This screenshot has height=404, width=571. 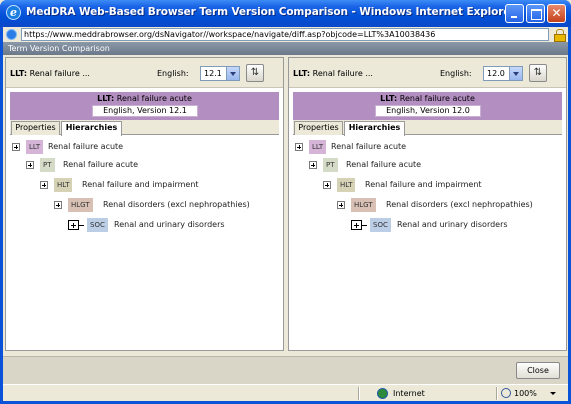 What do you see at coordinates (11, 34) in the screenshot?
I see `page-icon` at bounding box center [11, 34].